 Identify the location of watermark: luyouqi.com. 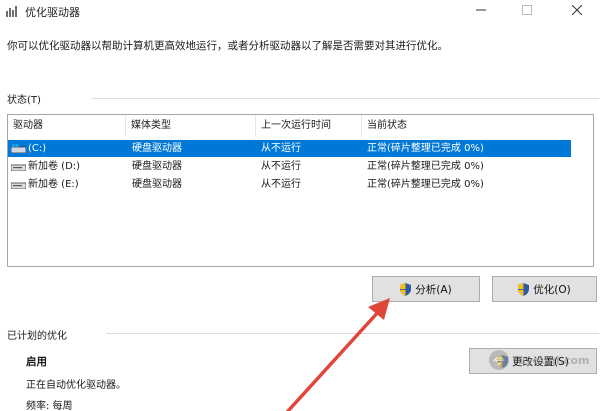
(539, 360).